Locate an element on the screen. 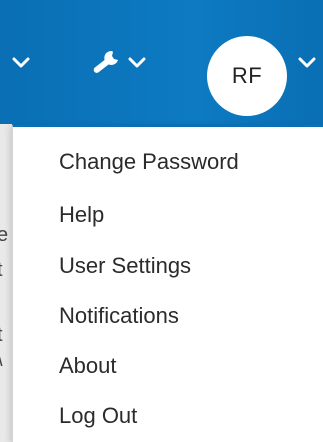 The width and height of the screenshot is (323, 442). underlying-page: e t t \ is located at coordinates (6, 283).